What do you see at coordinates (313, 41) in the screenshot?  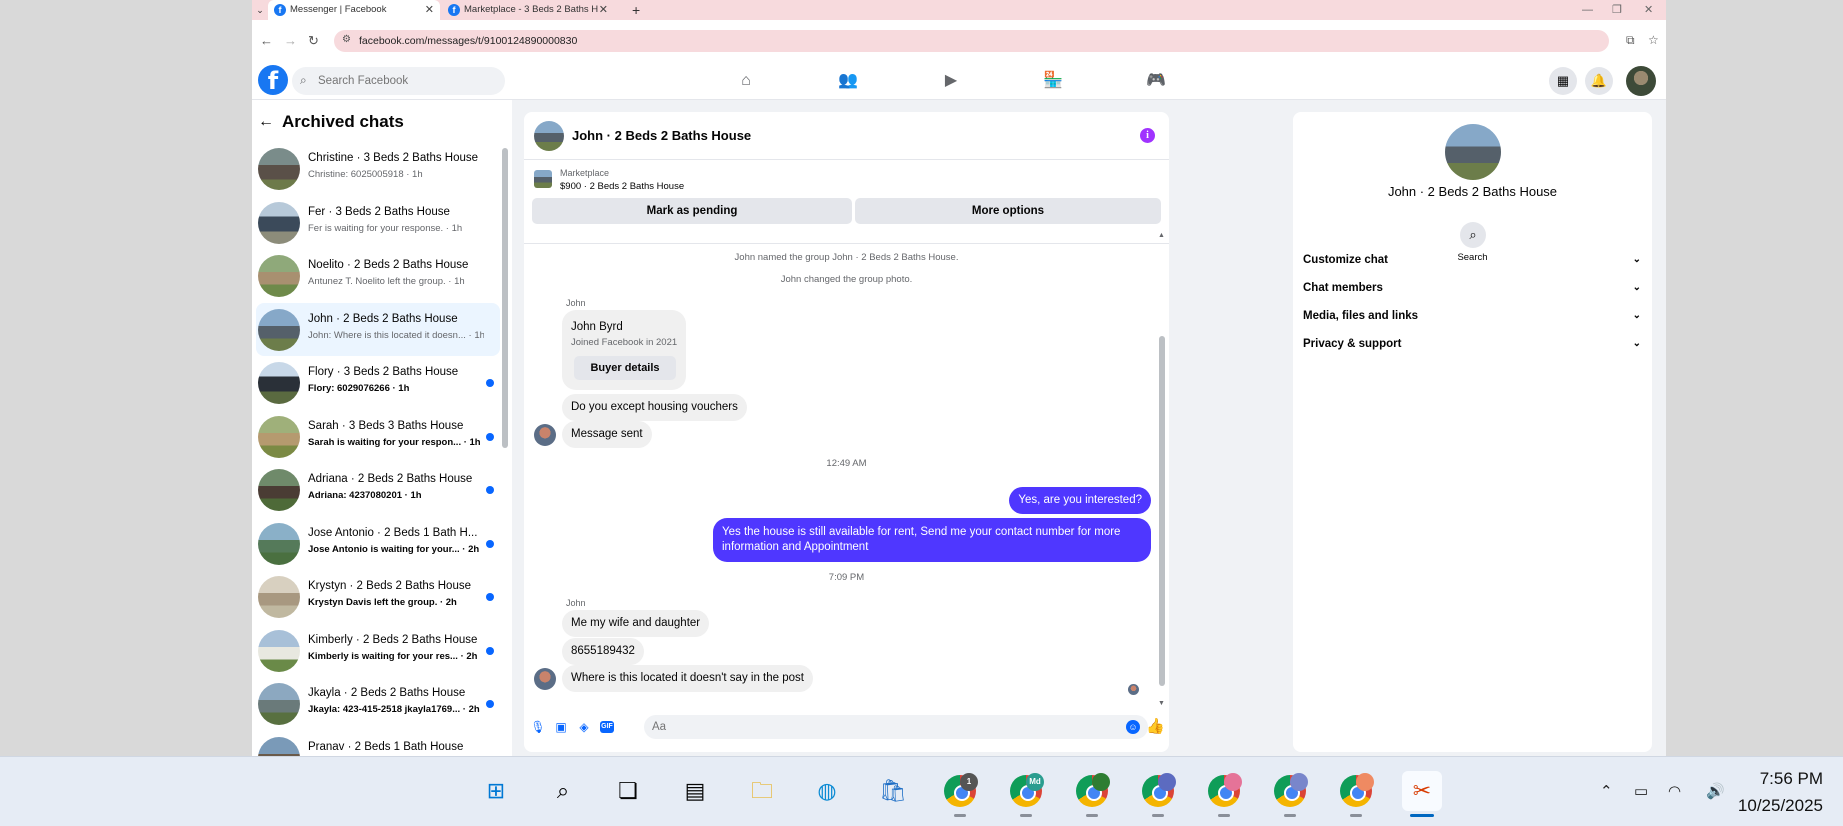 I see `reload-icon: ↻` at bounding box center [313, 41].